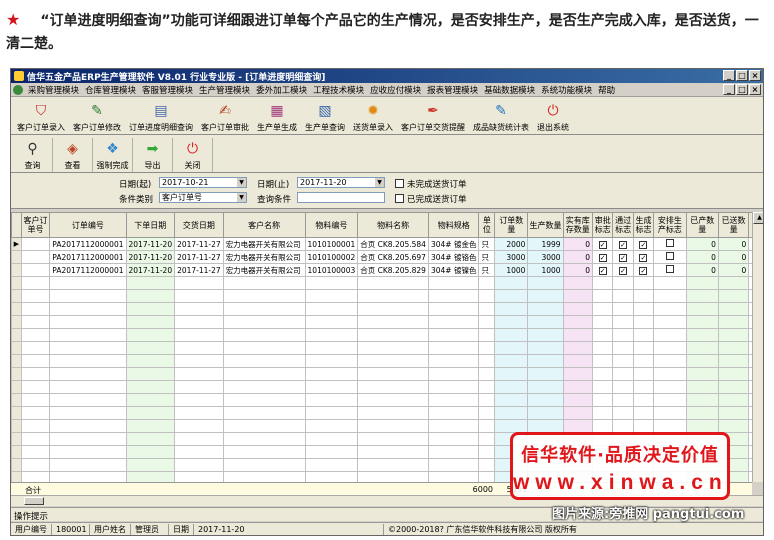  Describe the element at coordinates (331, 225) in the screenshot. I see `column-header-5: 物料编号` at that location.